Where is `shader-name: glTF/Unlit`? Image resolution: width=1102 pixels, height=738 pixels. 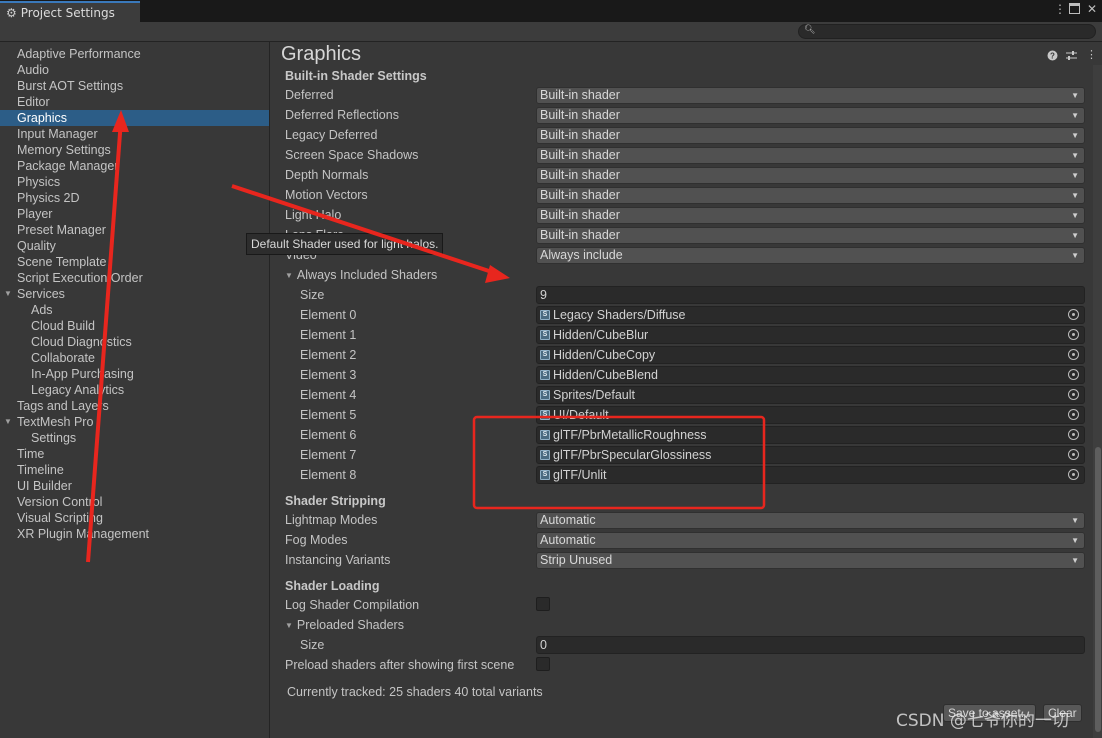
shader-name: glTF/Unlit is located at coordinates (580, 475).